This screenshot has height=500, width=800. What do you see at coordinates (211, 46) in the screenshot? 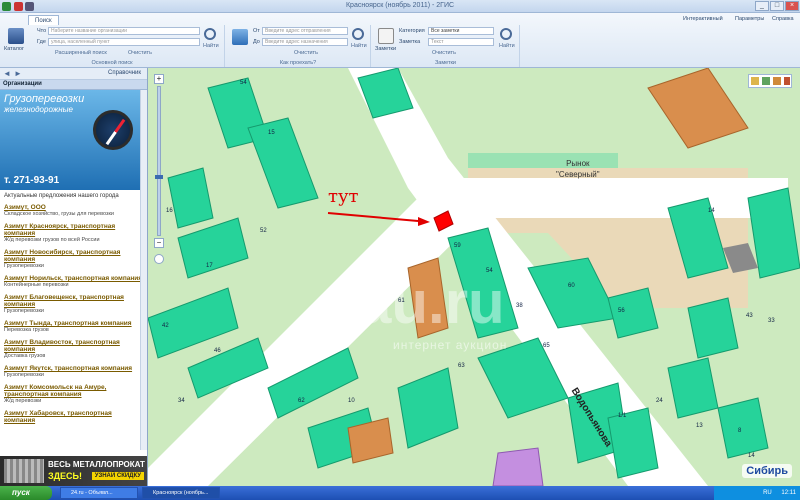
I see `find-button: Найти` at bounding box center [211, 46].